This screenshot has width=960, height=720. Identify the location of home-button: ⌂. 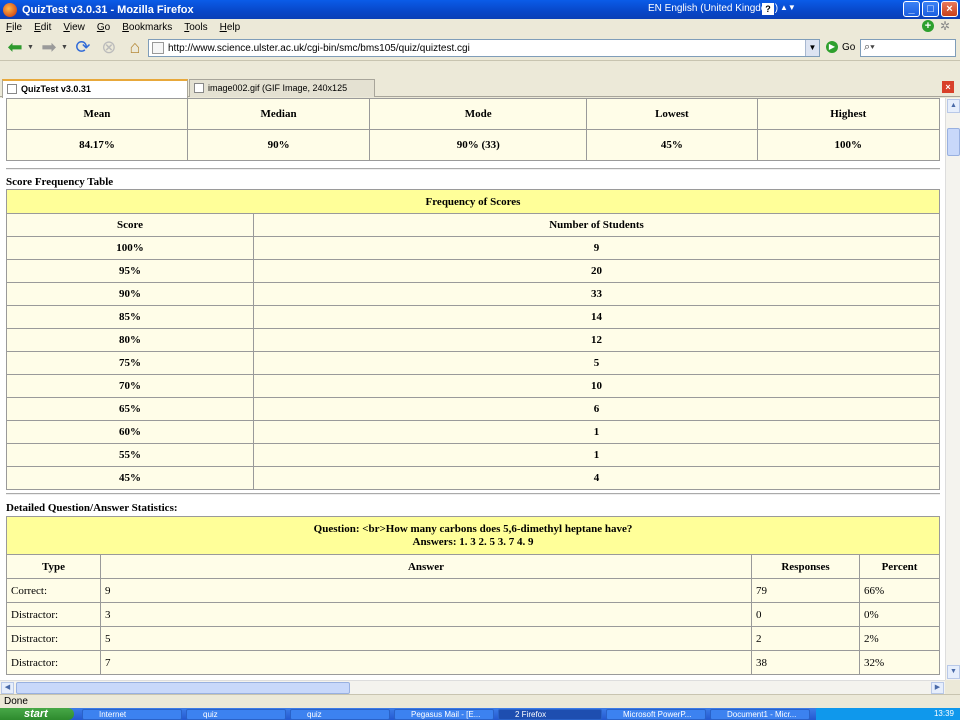
(135, 48).